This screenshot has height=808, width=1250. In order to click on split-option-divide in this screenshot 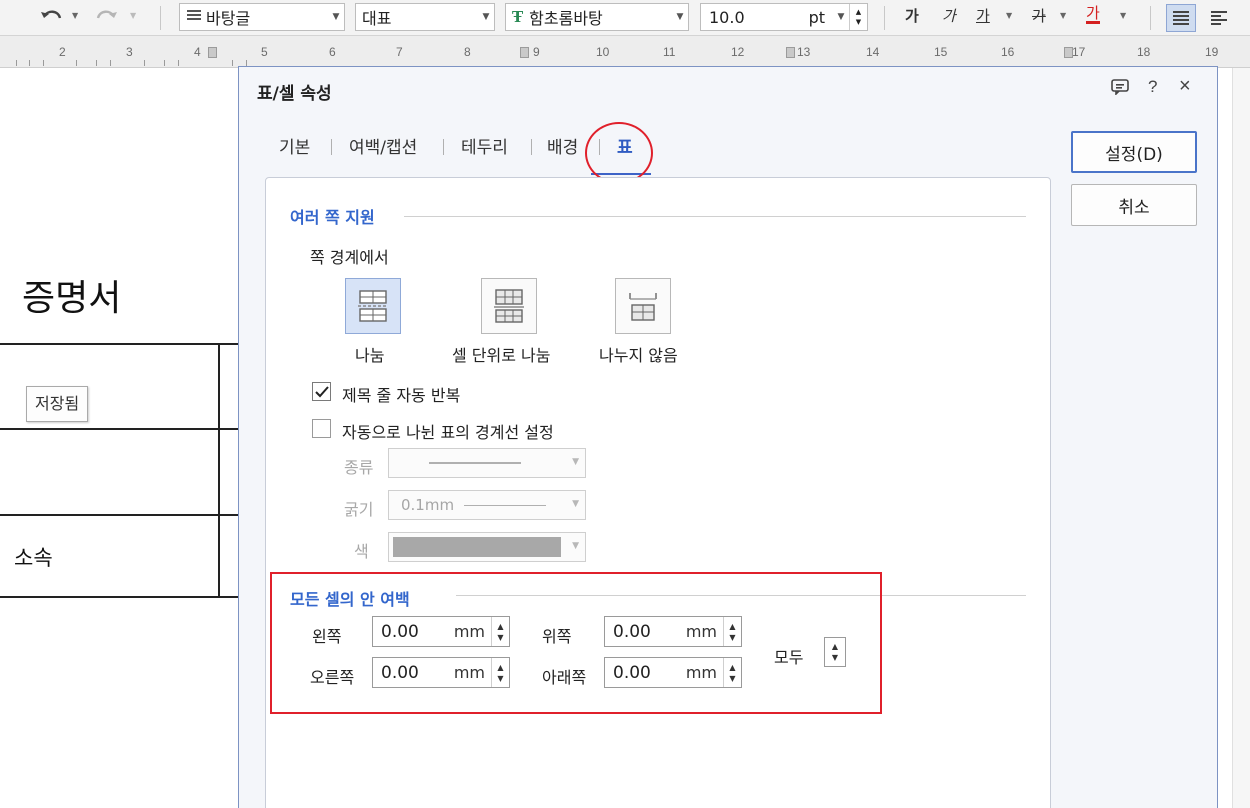, I will do `click(373, 306)`.